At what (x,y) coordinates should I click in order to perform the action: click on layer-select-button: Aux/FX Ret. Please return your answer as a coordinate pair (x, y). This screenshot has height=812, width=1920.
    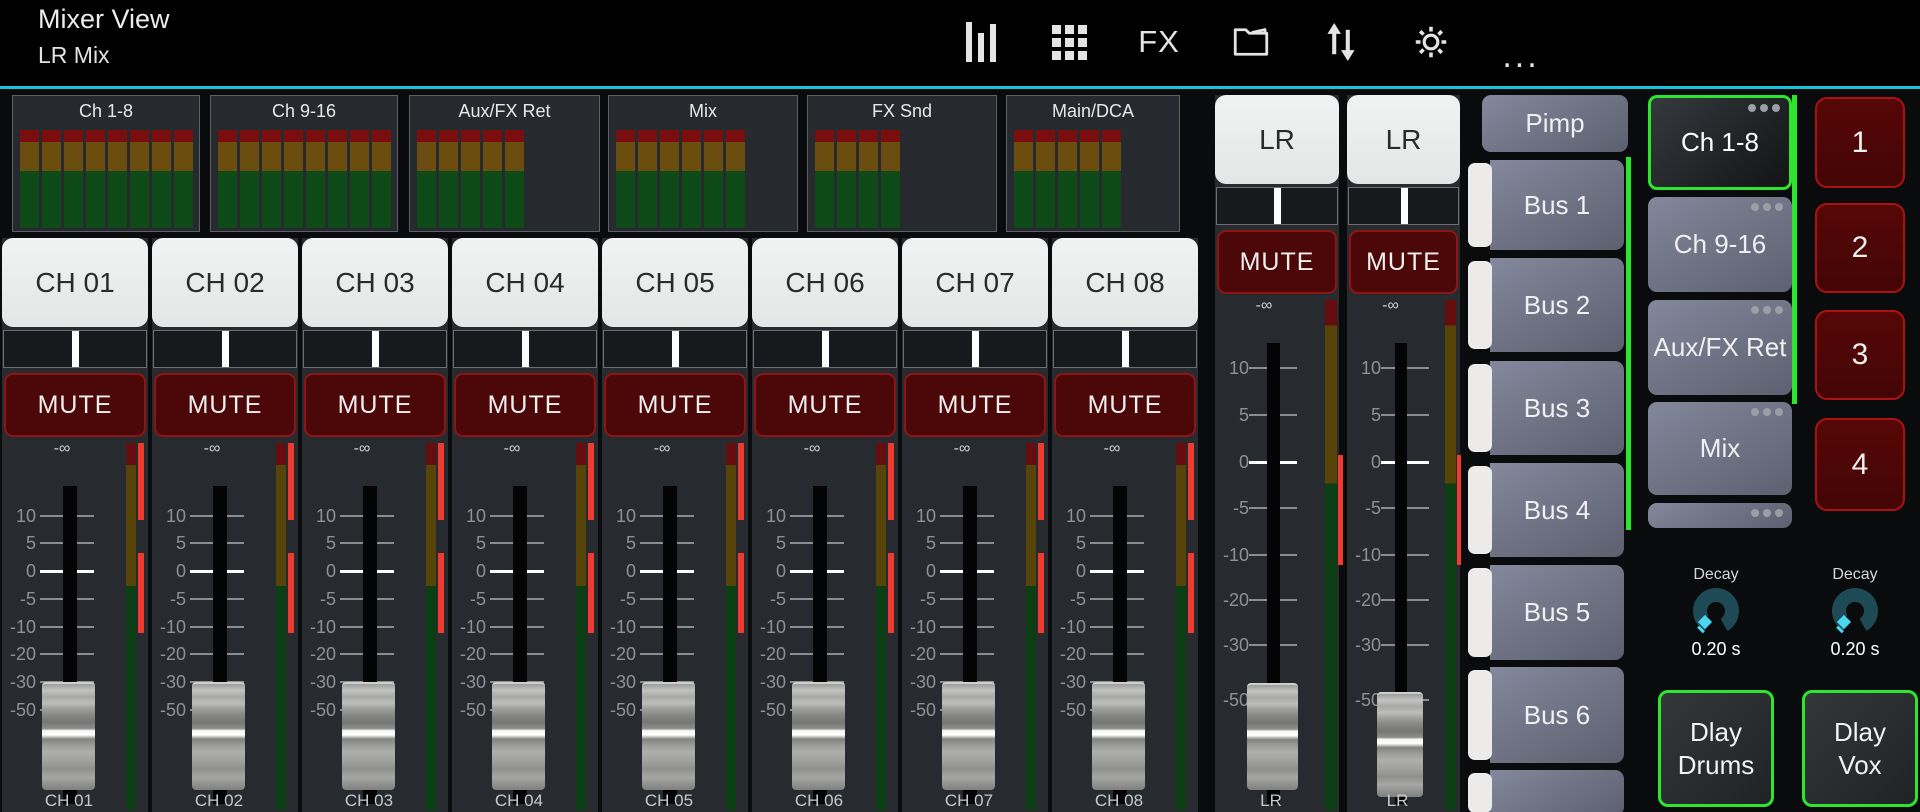
    Looking at the image, I should click on (1720, 347).